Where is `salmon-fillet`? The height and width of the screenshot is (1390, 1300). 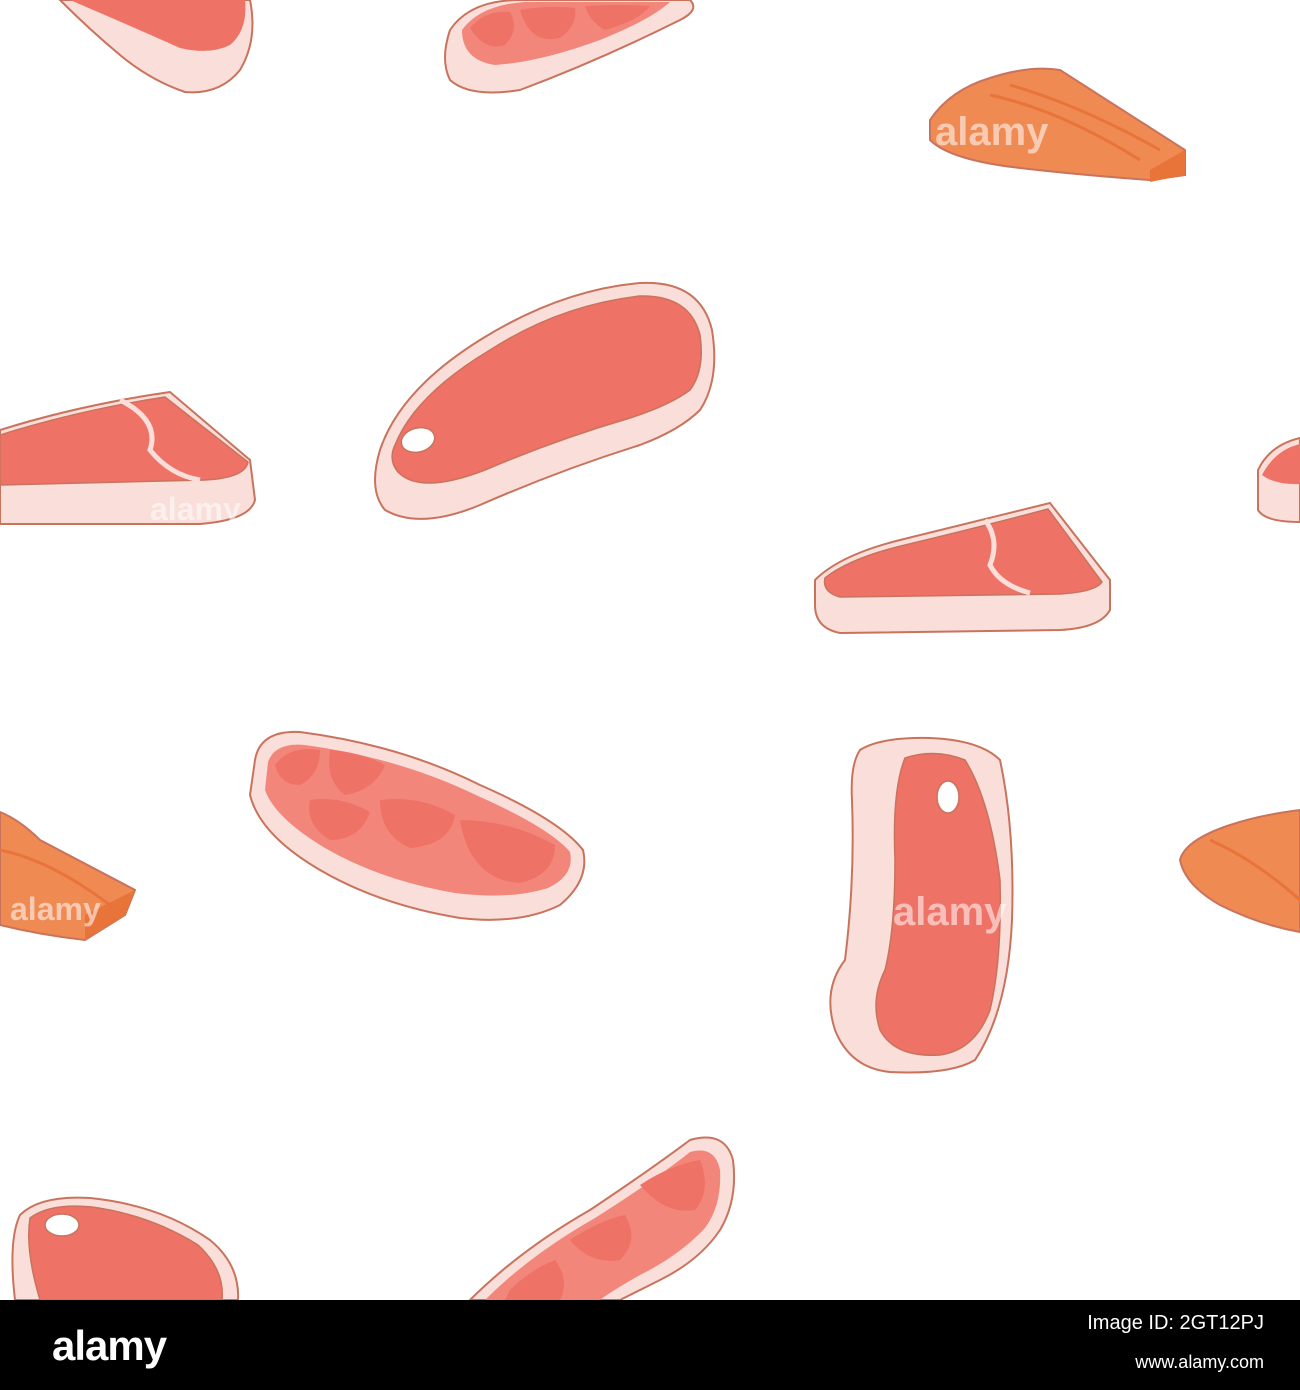
salmon-fillet is located at coordinates (1239, 871).